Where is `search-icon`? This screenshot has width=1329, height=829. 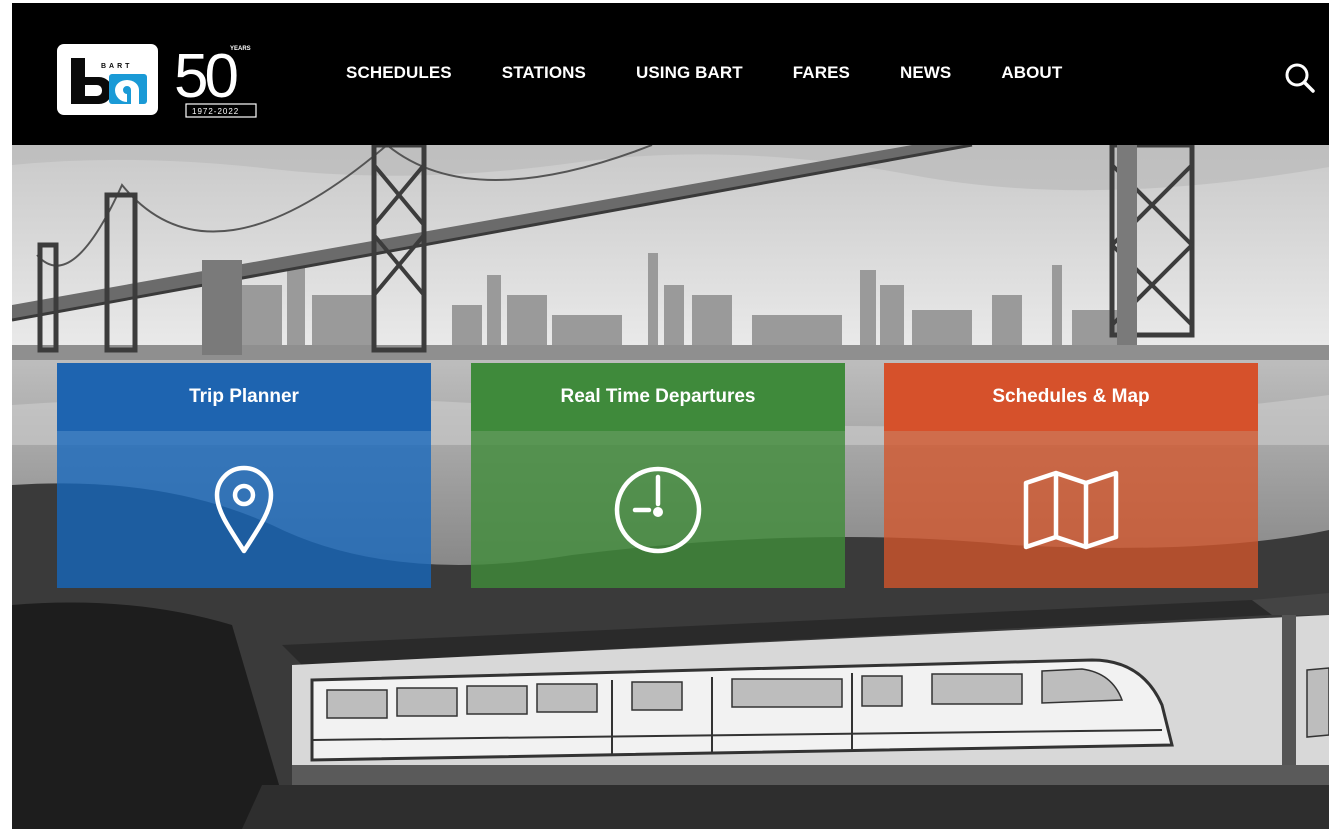 search-icon is located at coordinates (1300, 78).